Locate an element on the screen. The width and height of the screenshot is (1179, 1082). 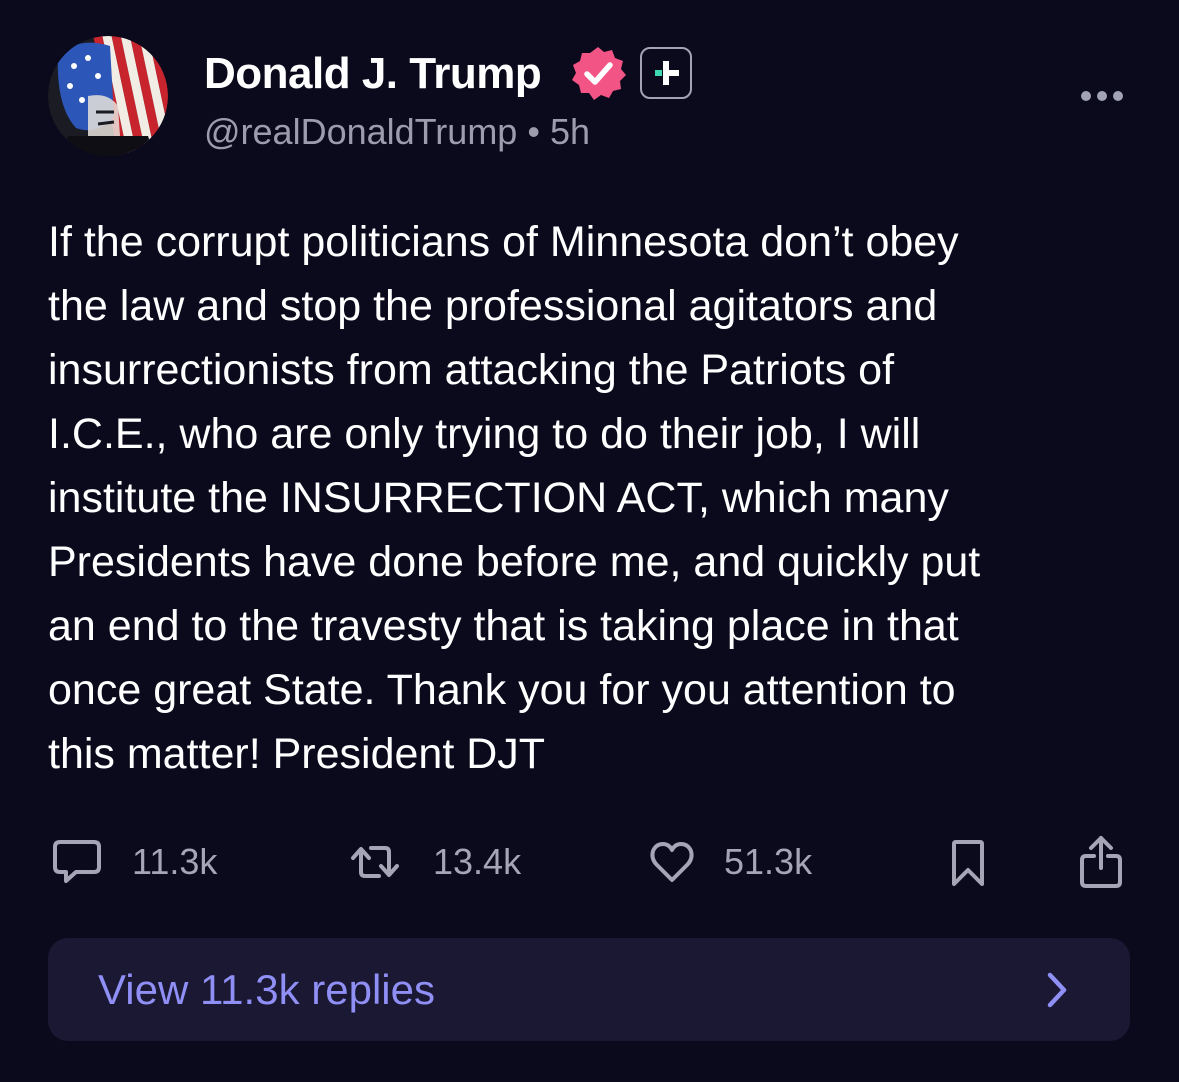
more-options-button is located at coordinates (1102, 96).